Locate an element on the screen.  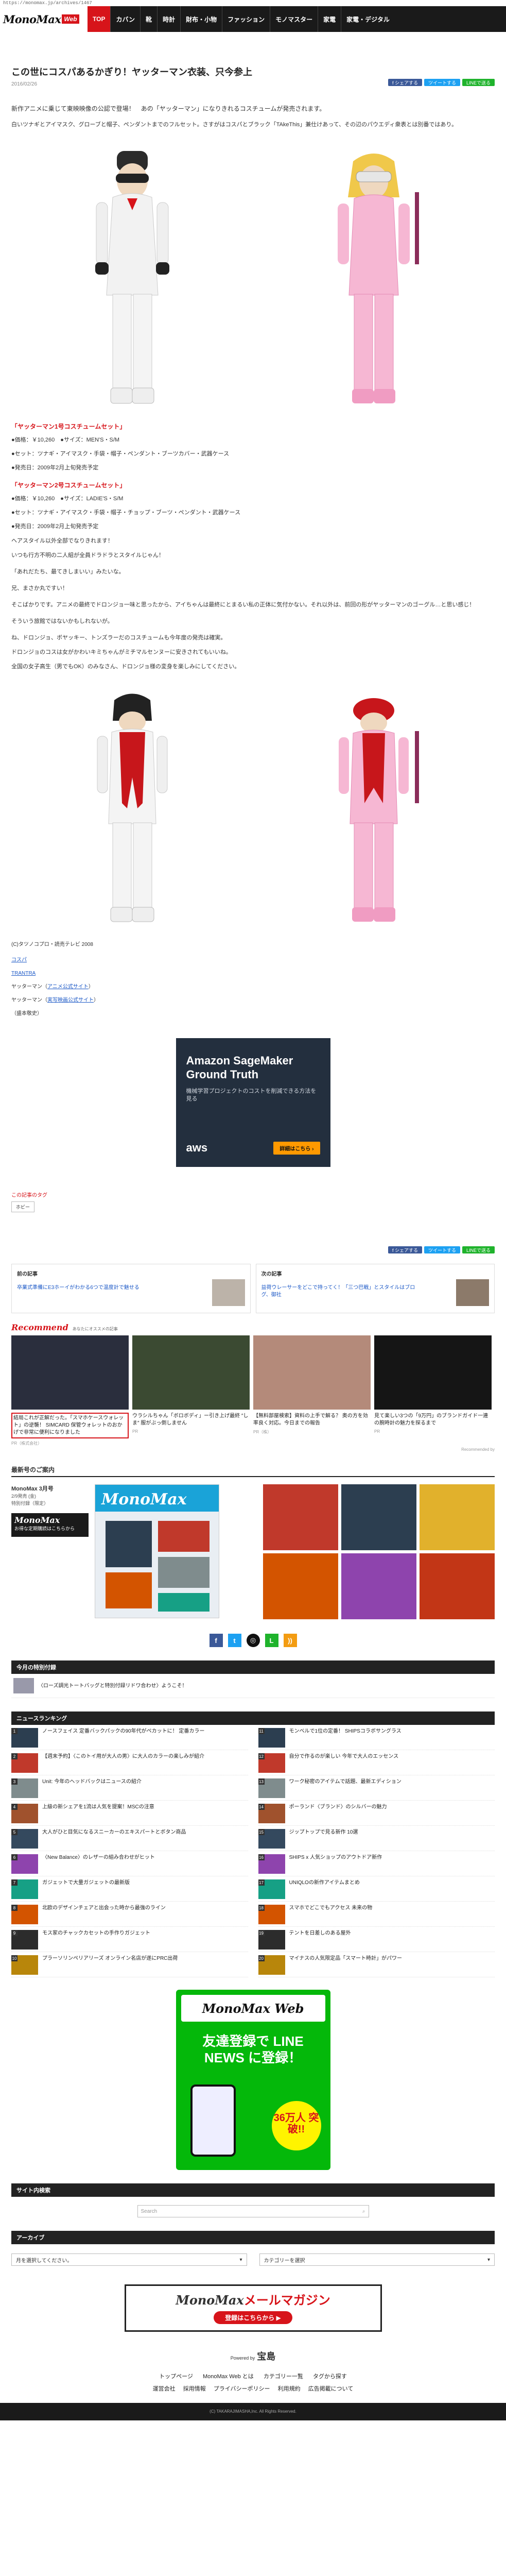
ranking-item: 8 北欧のデザインチェアと出会った時から最強のライン is located at coordinates (130, 1915).